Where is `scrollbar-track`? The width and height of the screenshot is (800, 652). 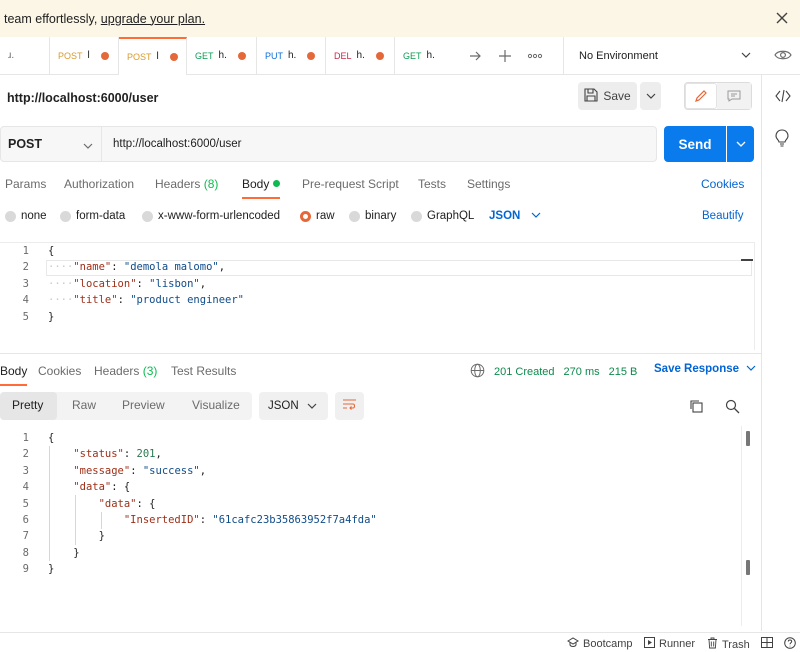
scrollbar-track is located at coordinates (741, 526).